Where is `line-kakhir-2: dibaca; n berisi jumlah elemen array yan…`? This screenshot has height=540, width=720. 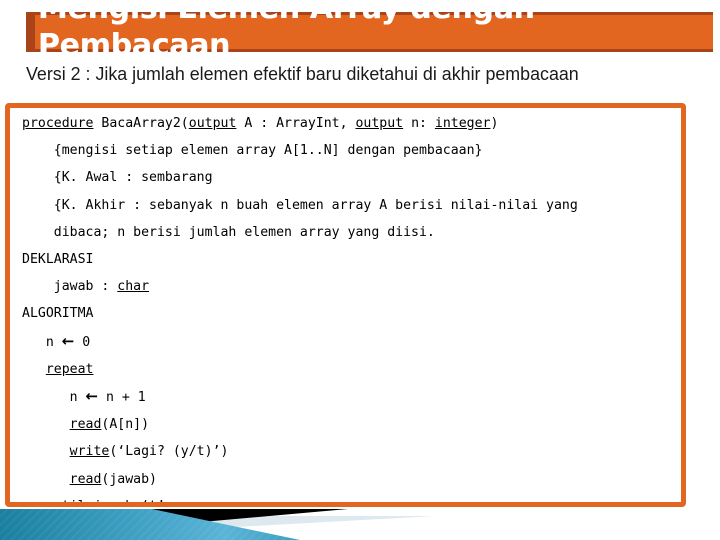 line-kakhir-2: dibaca; n berisi jumlah elemen array yan… is located at coordinates (350, 232).